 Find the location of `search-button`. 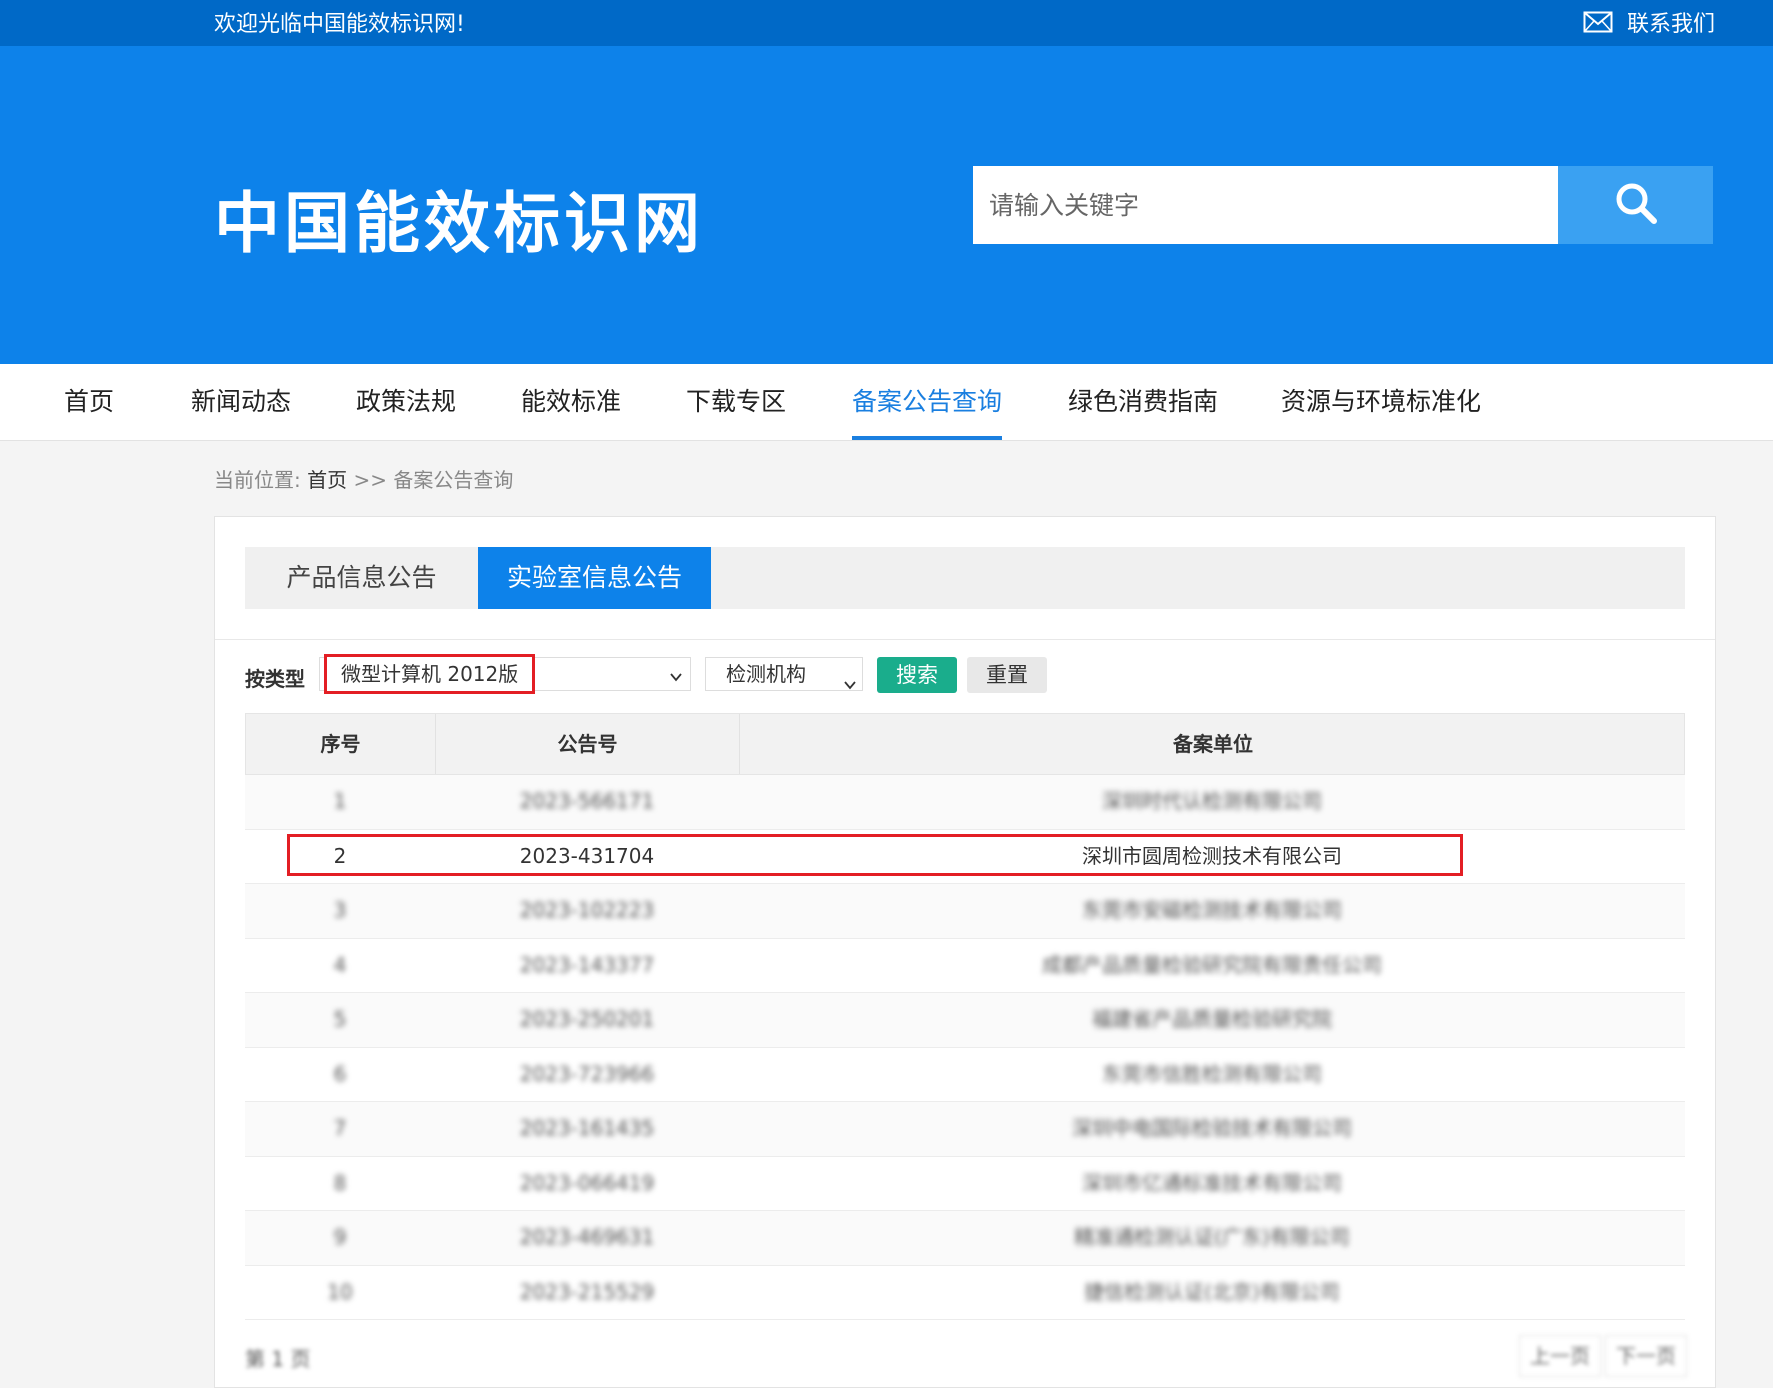

search-button is located at coordinates (1635, 205).